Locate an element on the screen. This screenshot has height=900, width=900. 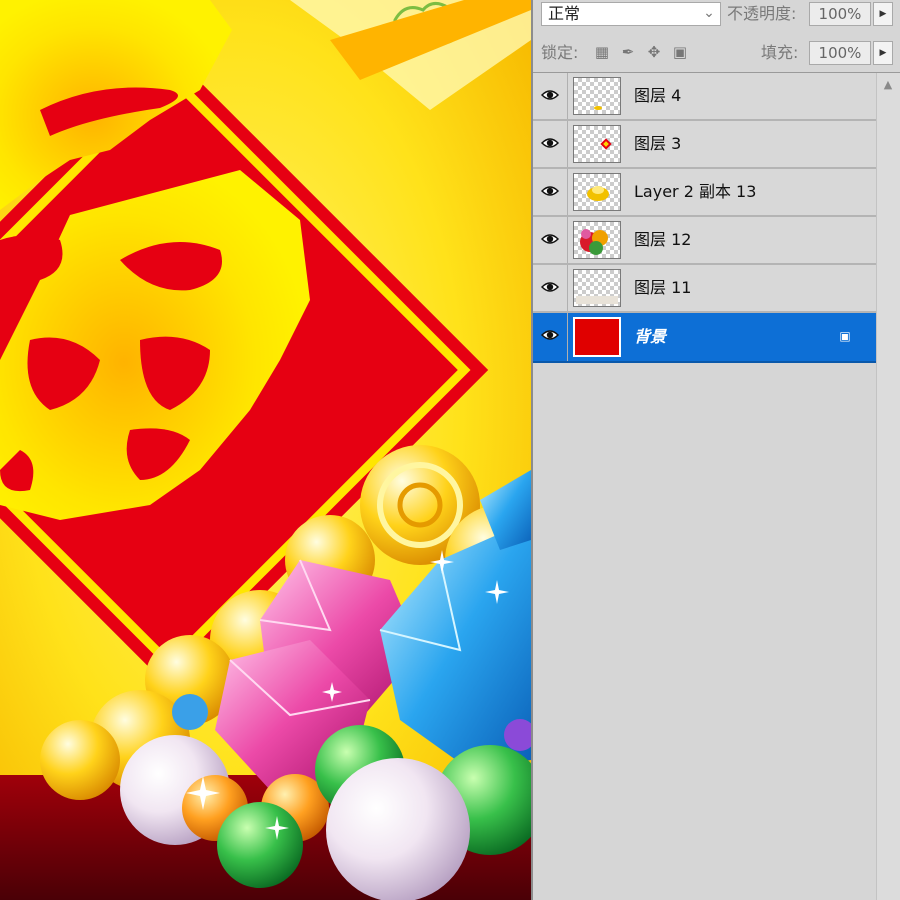
layer-row: Layer 2 副本 13 is located at coordinates (704, 193).